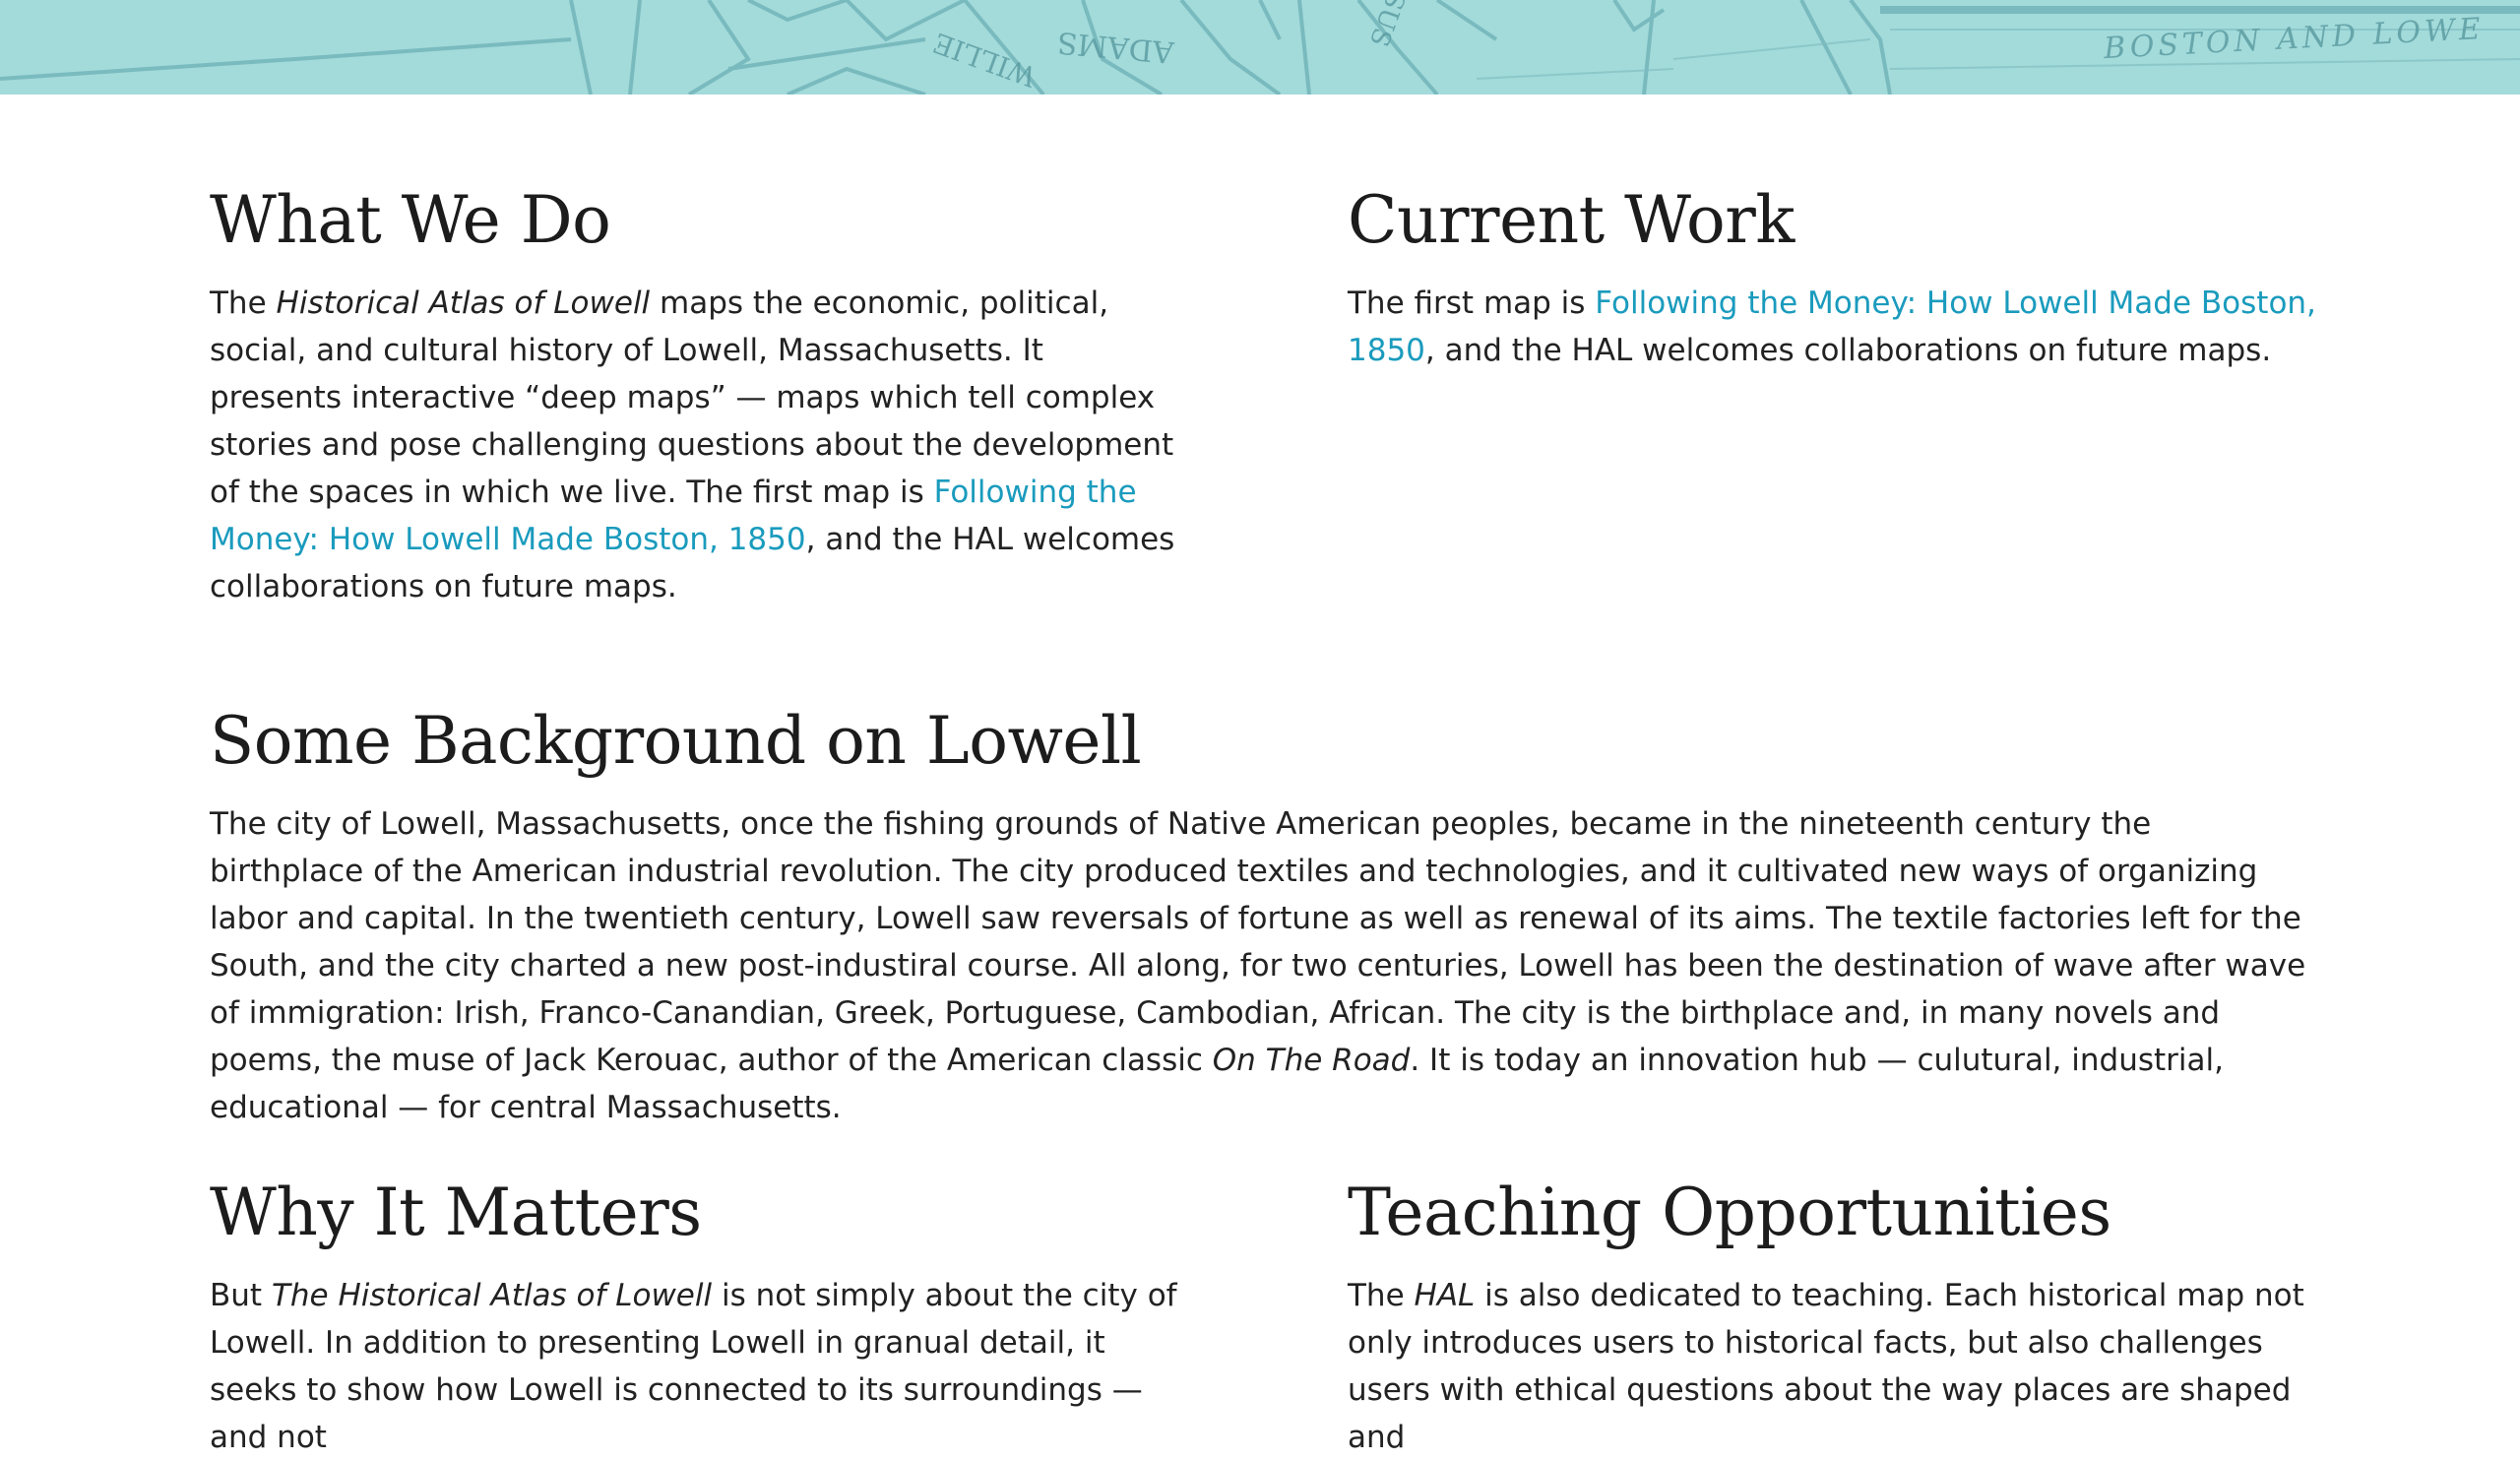 Image resolution: width=2520 pixels, height=1461 pixels. Describe the element at coordinates (241, 1295) in the screenshot. I see `text-fragment: But` at that location.